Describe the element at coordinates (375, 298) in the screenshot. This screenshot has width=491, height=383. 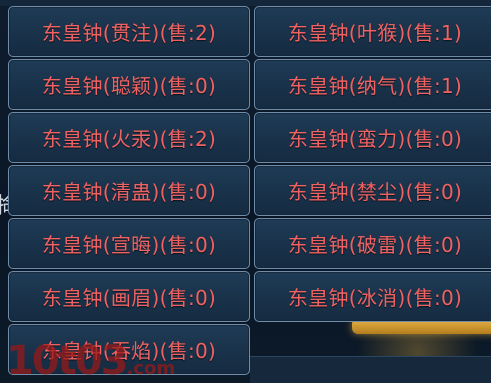
I see `item-label: 东皇钟(冰消)(售:0)` at that location.